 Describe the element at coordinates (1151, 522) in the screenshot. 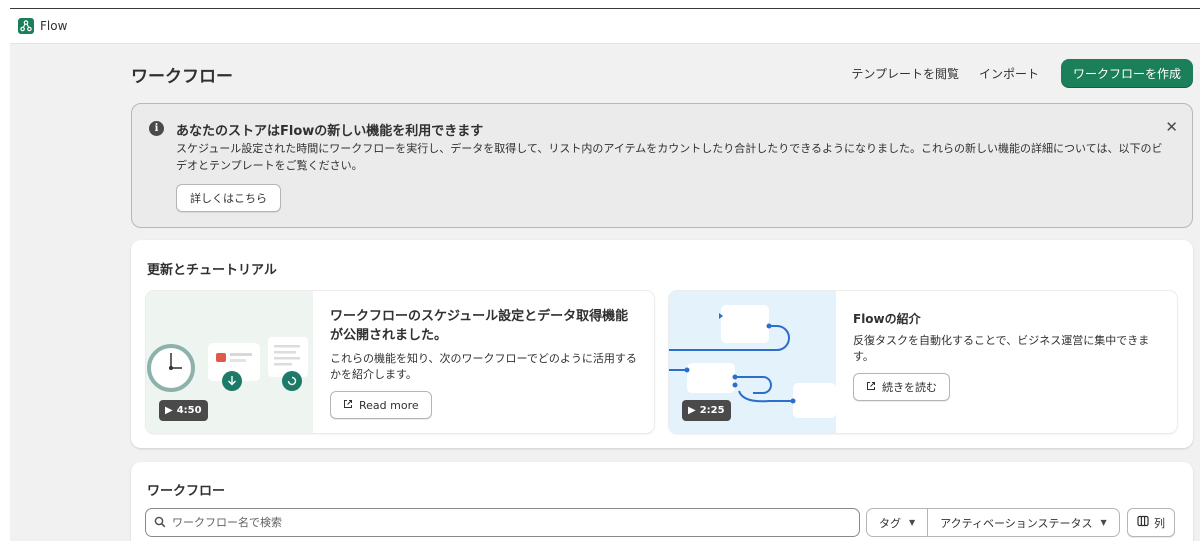

I see `columns-button: 列` at that location.